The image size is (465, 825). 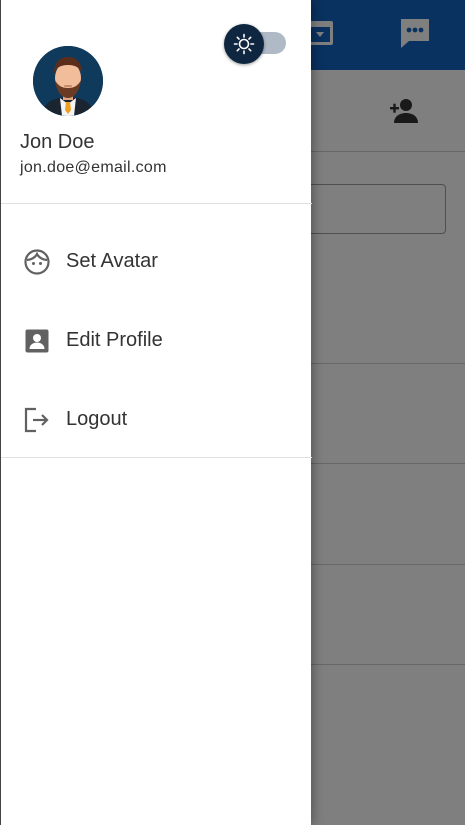 What do you see at coordinates (156, 419) in the screenshot?
I see `menu-item-logout: Logout` at bounding box center [156, 419].